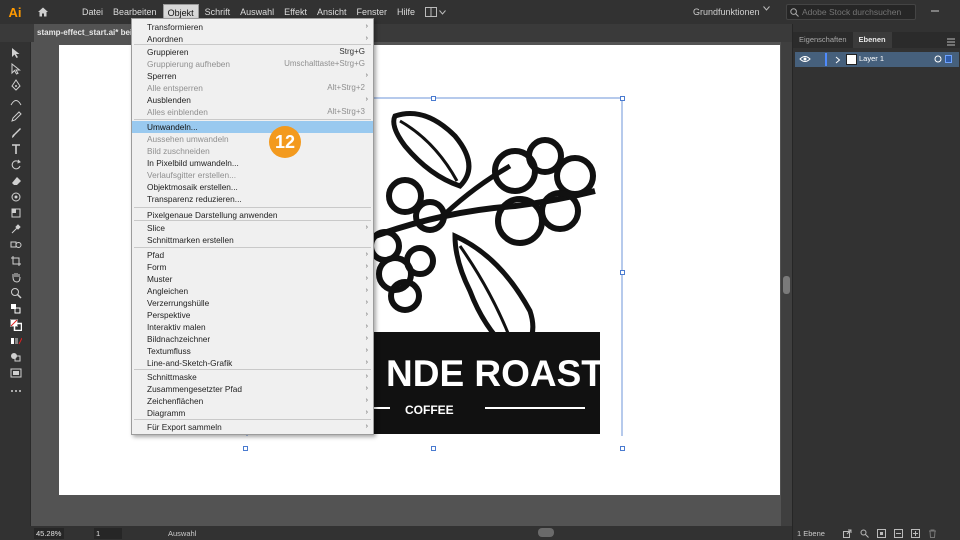  I want to click on menu-item: Line-and-Sketch-Grafik ›, so click(252, 363).